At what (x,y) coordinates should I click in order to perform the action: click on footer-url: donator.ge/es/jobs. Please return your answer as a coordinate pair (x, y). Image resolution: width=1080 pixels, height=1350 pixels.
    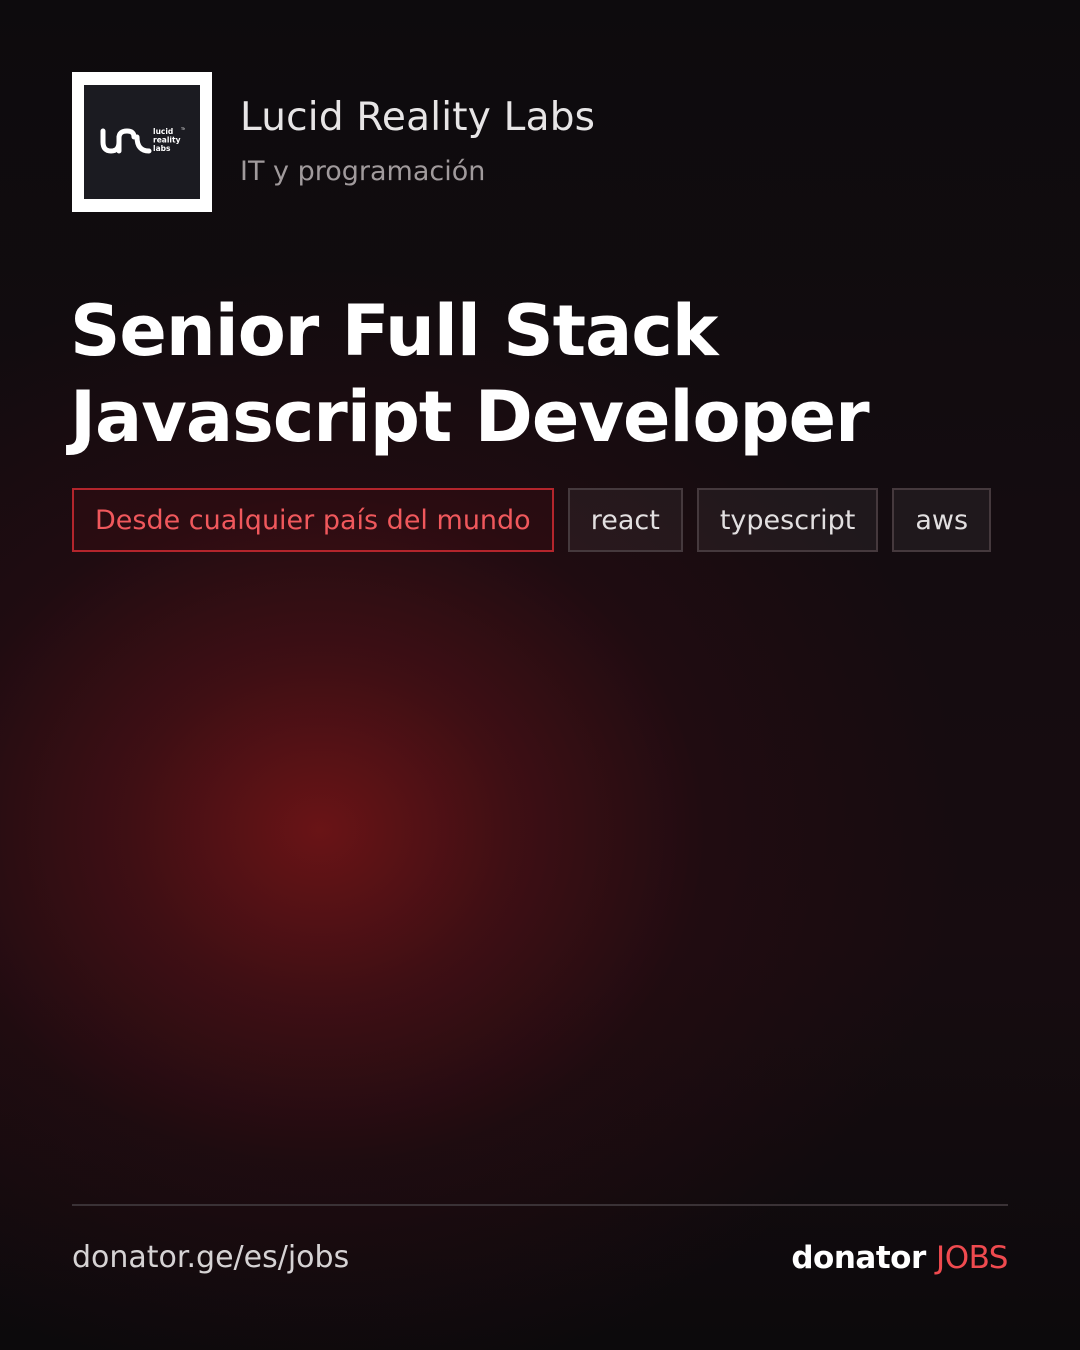
    Looking at the image, I should click on (210, 1258).